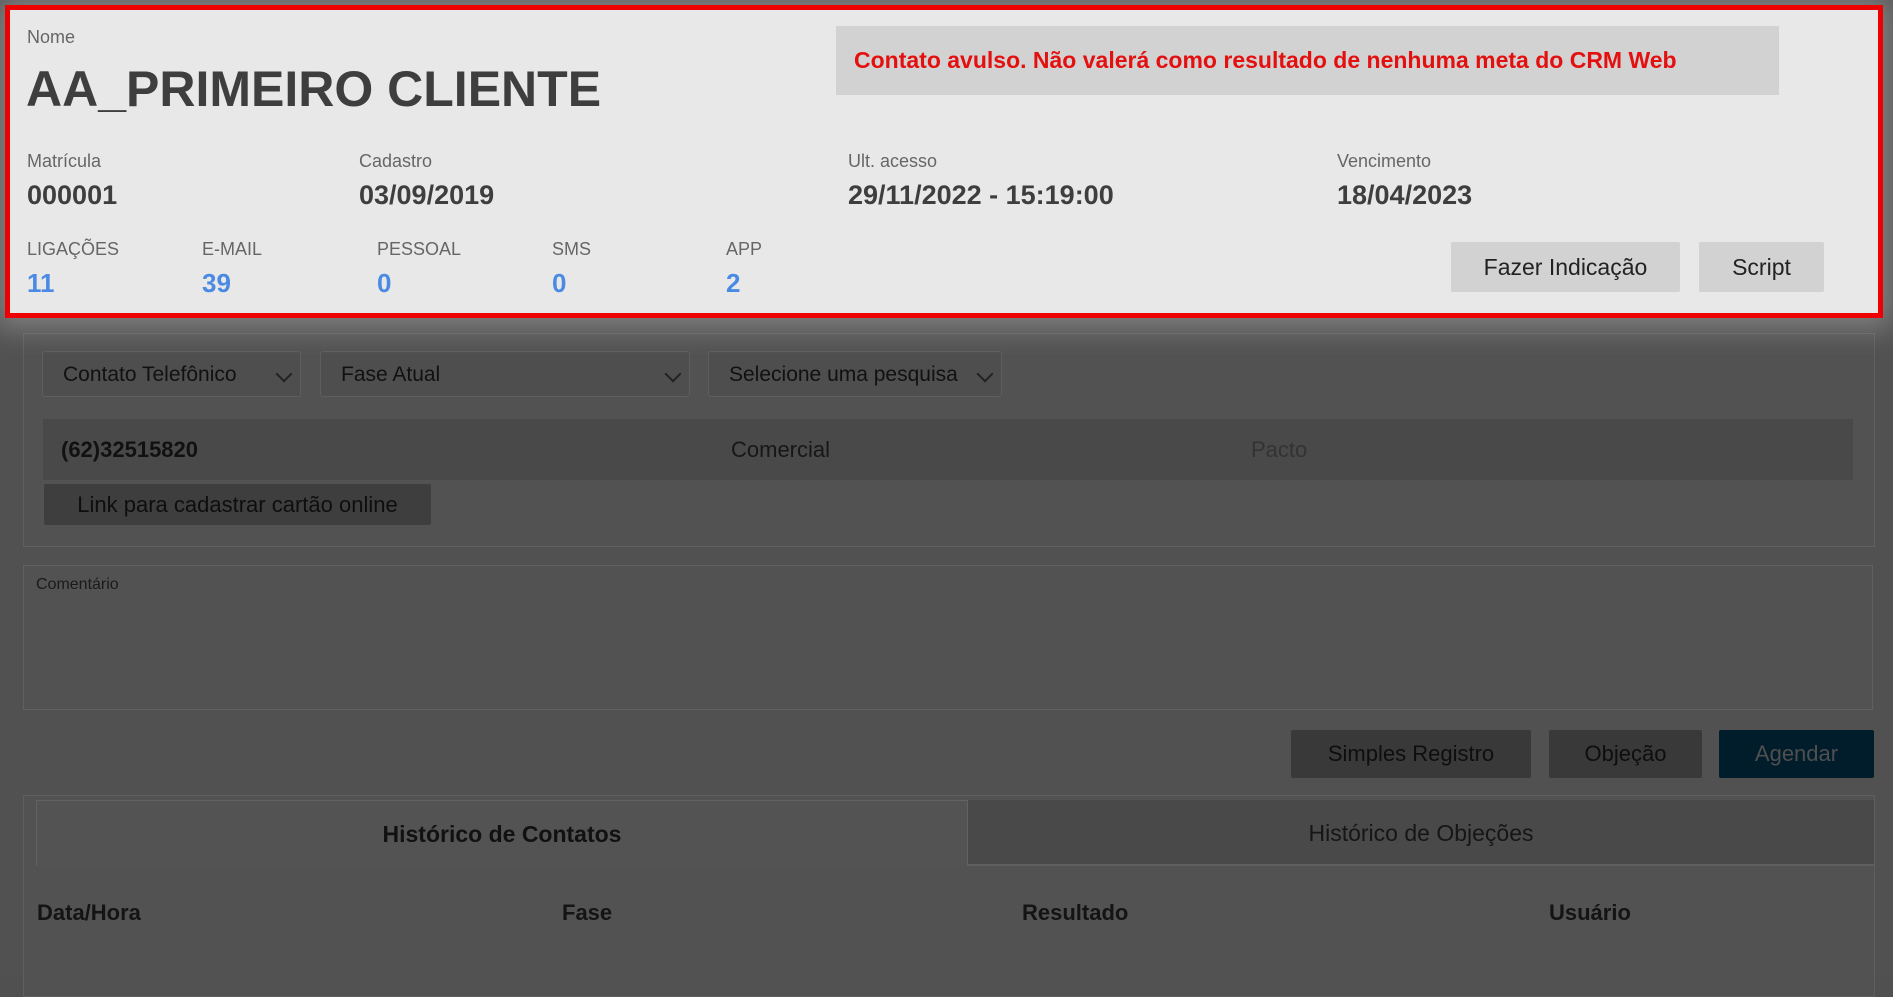 The height and width of the screenshot is (997, 1893). Describe the element at coordinates (559, 283) in the screenshot. I see `stat-sms-value: 0` at that location.